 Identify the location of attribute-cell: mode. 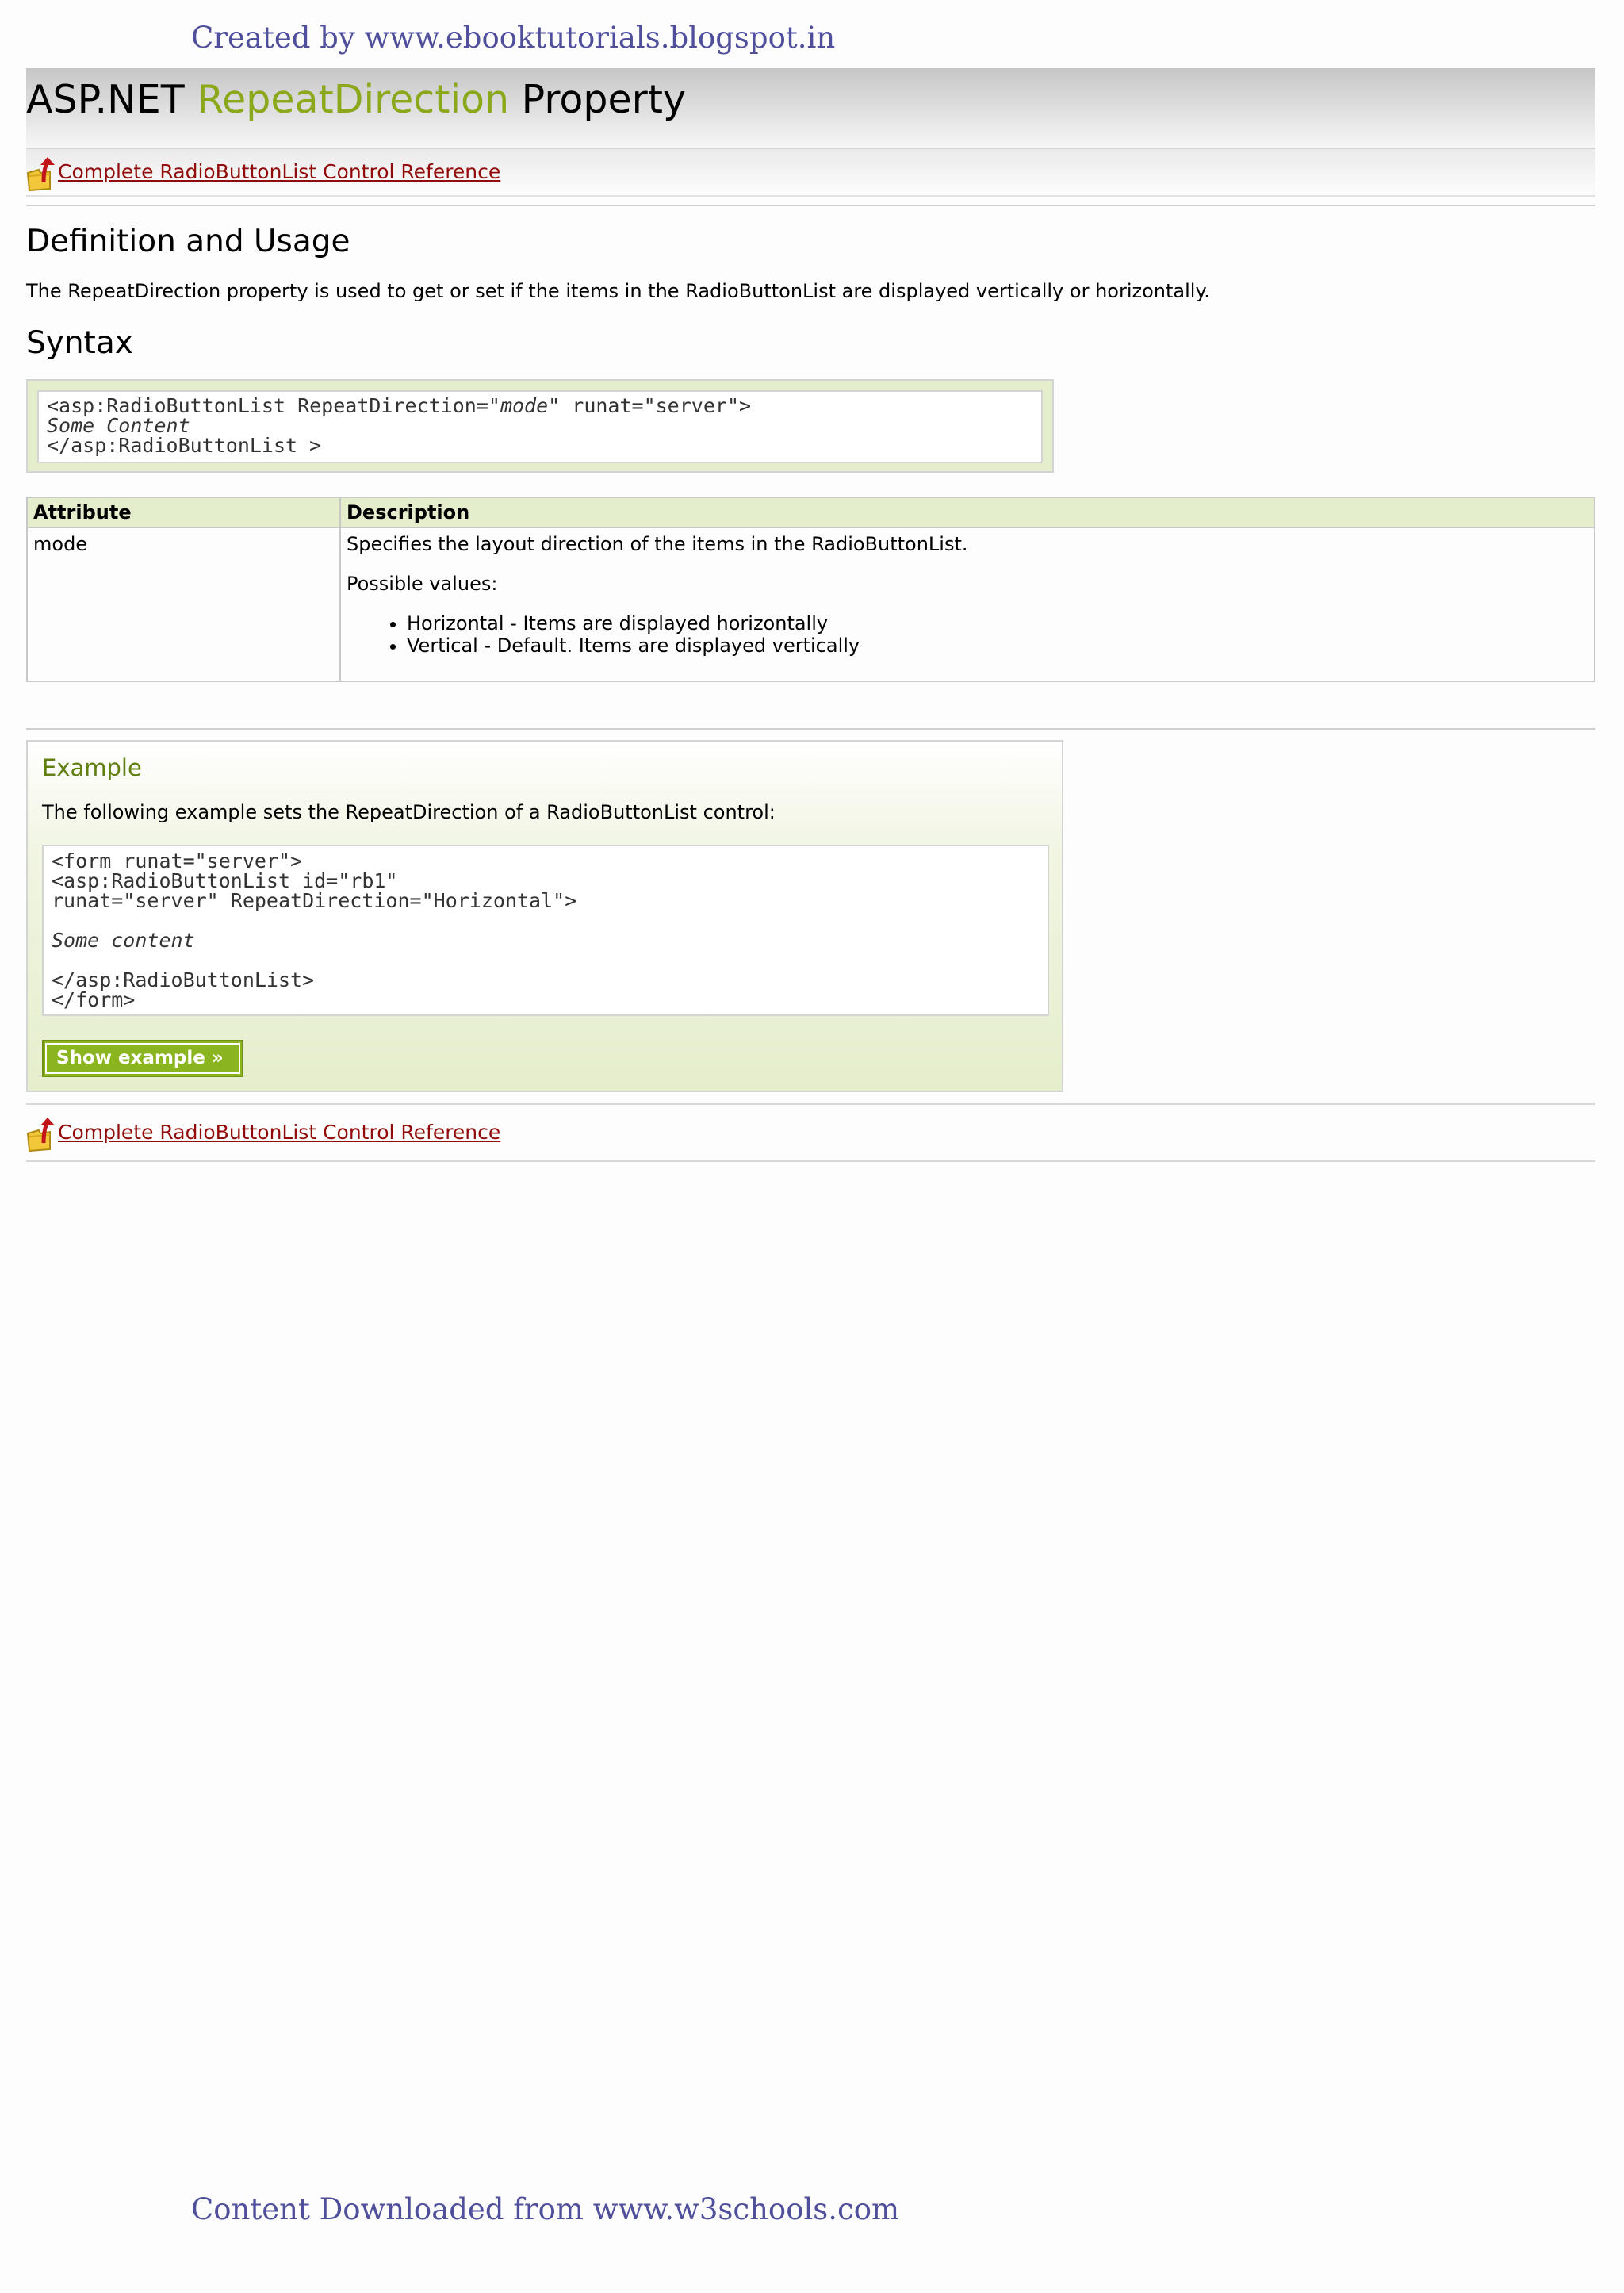
(183, 604).